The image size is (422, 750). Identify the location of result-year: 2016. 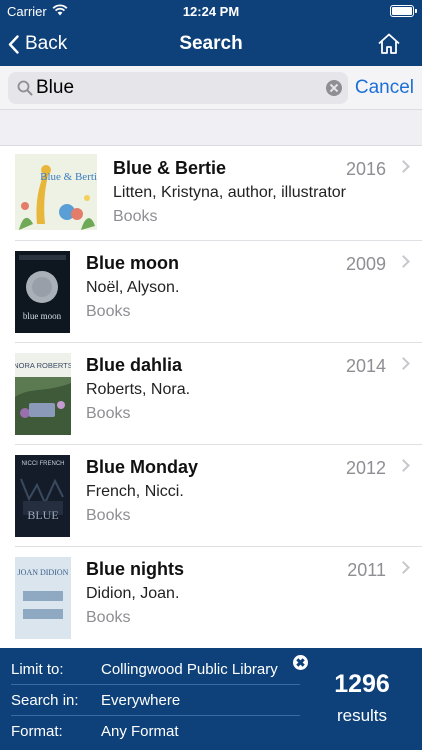
(365, 169).